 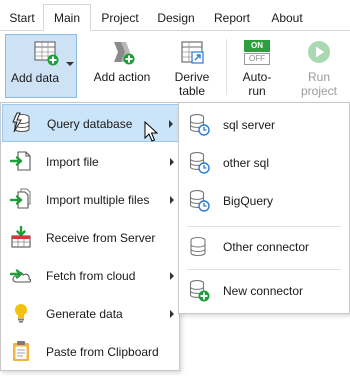 I want to click on mouse-cursor-icon, so click(x=151, y=131).